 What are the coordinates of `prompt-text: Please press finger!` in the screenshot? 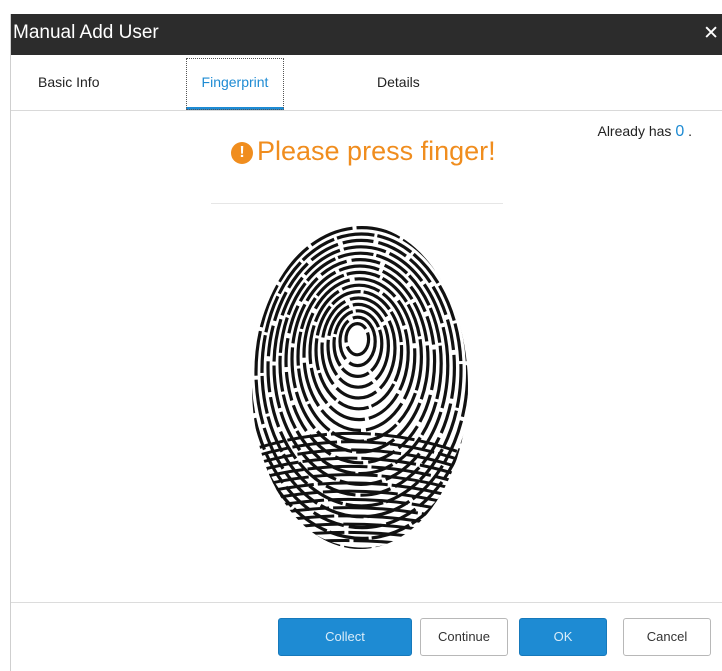 It's located at (376, 151).